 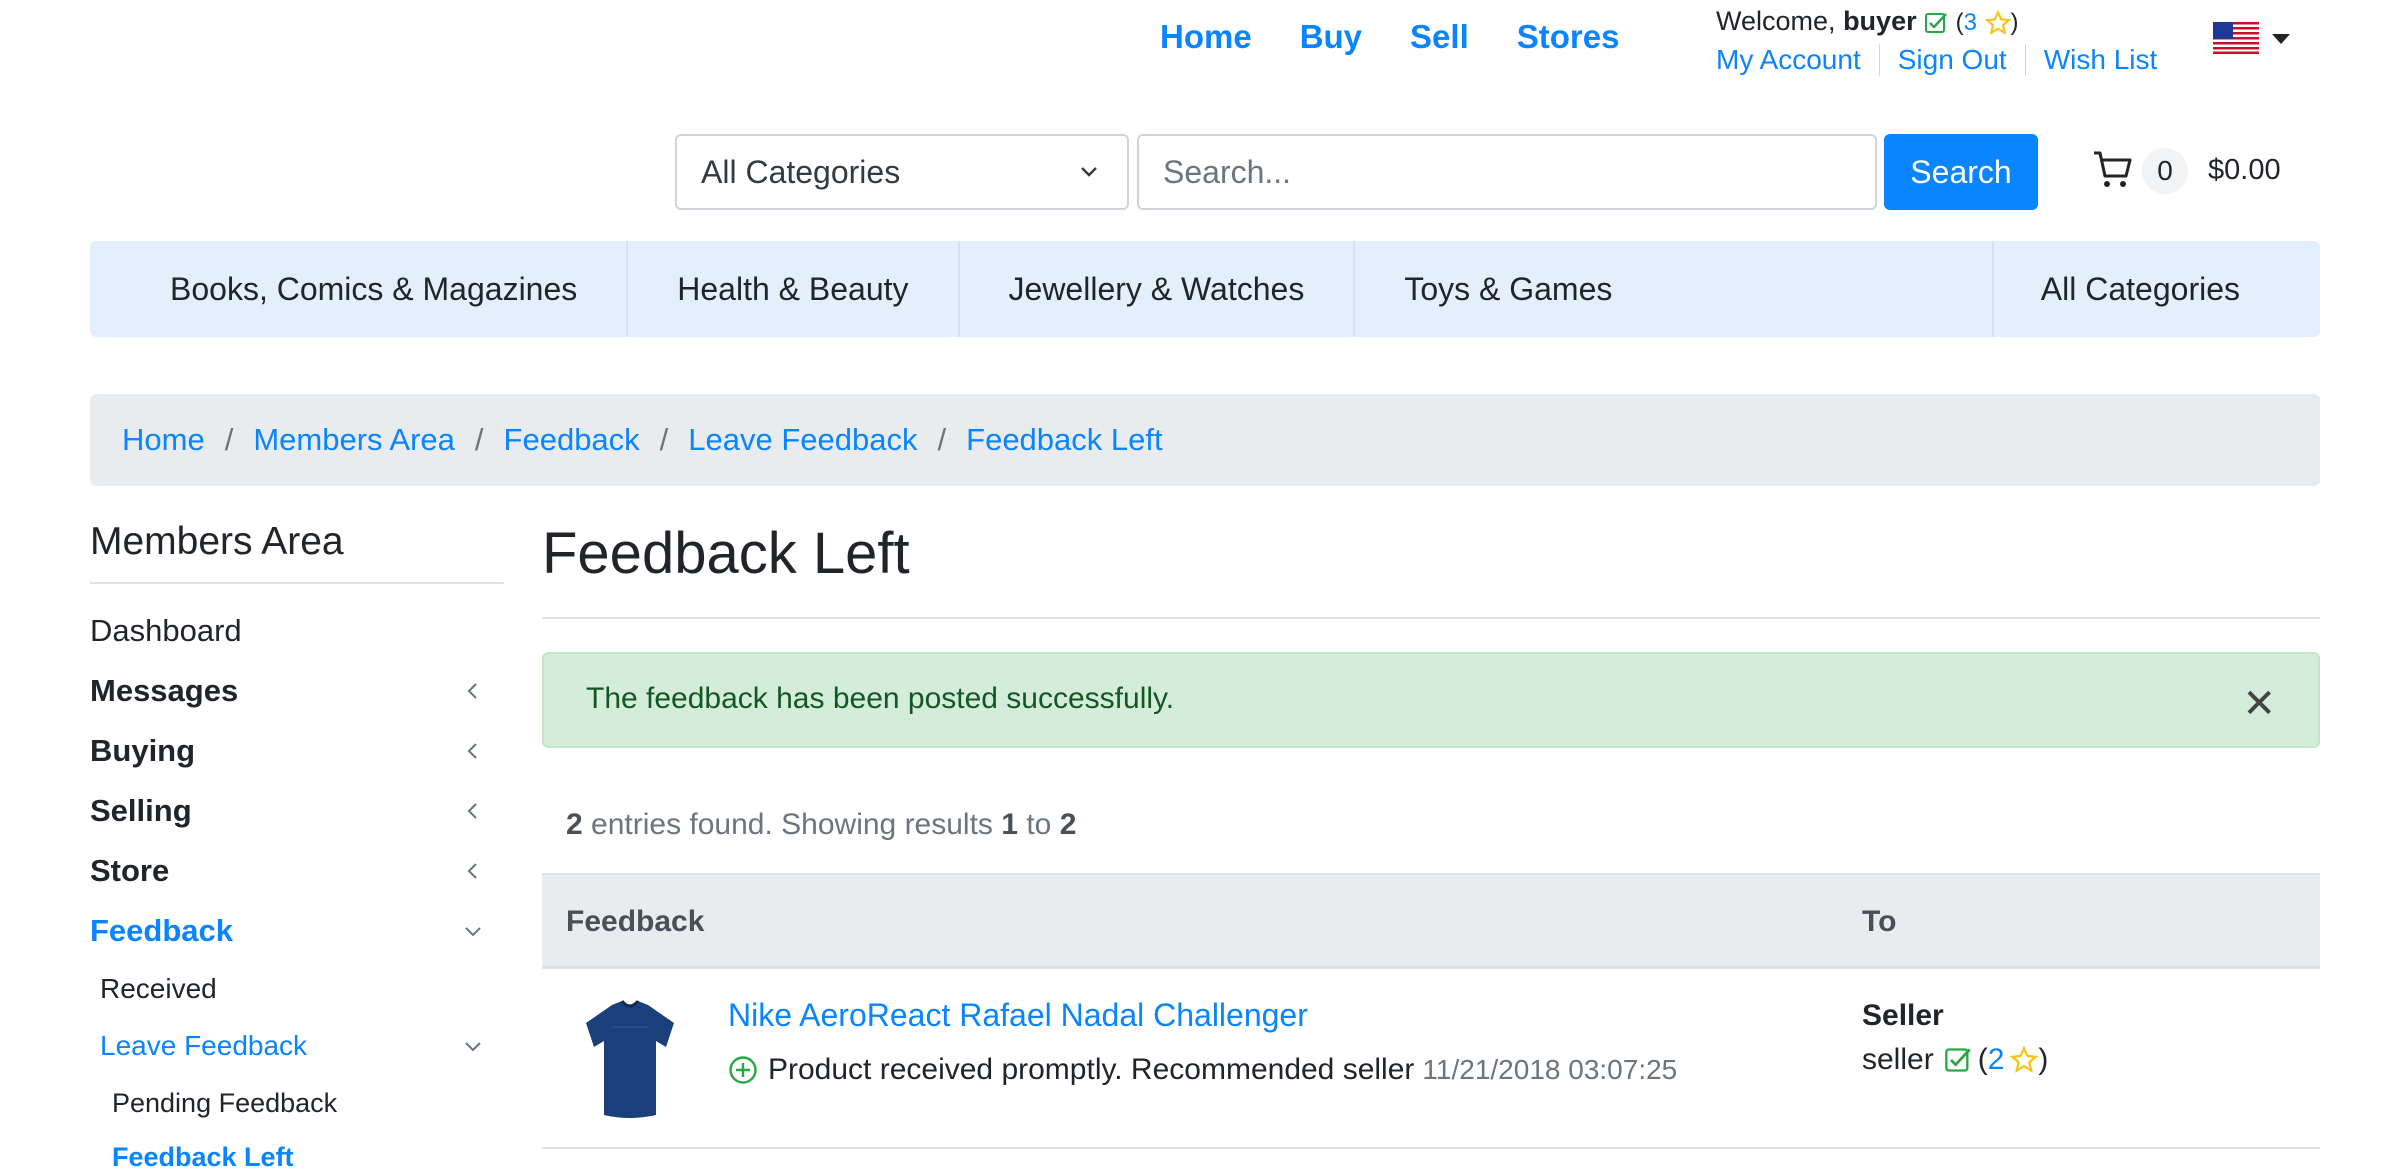 What do you see at coordinates (2113, 169) in the screenshot?
I see `cart-icon` at bounding box center [2113, 169].